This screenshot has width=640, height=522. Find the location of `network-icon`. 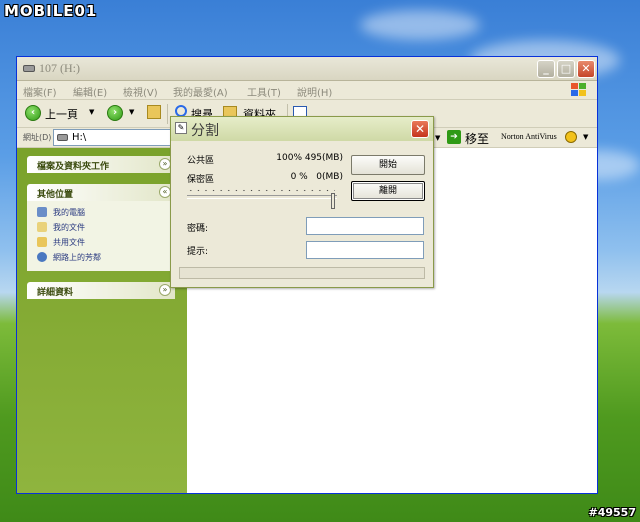

network-icon is located at coordinates (42, 257).